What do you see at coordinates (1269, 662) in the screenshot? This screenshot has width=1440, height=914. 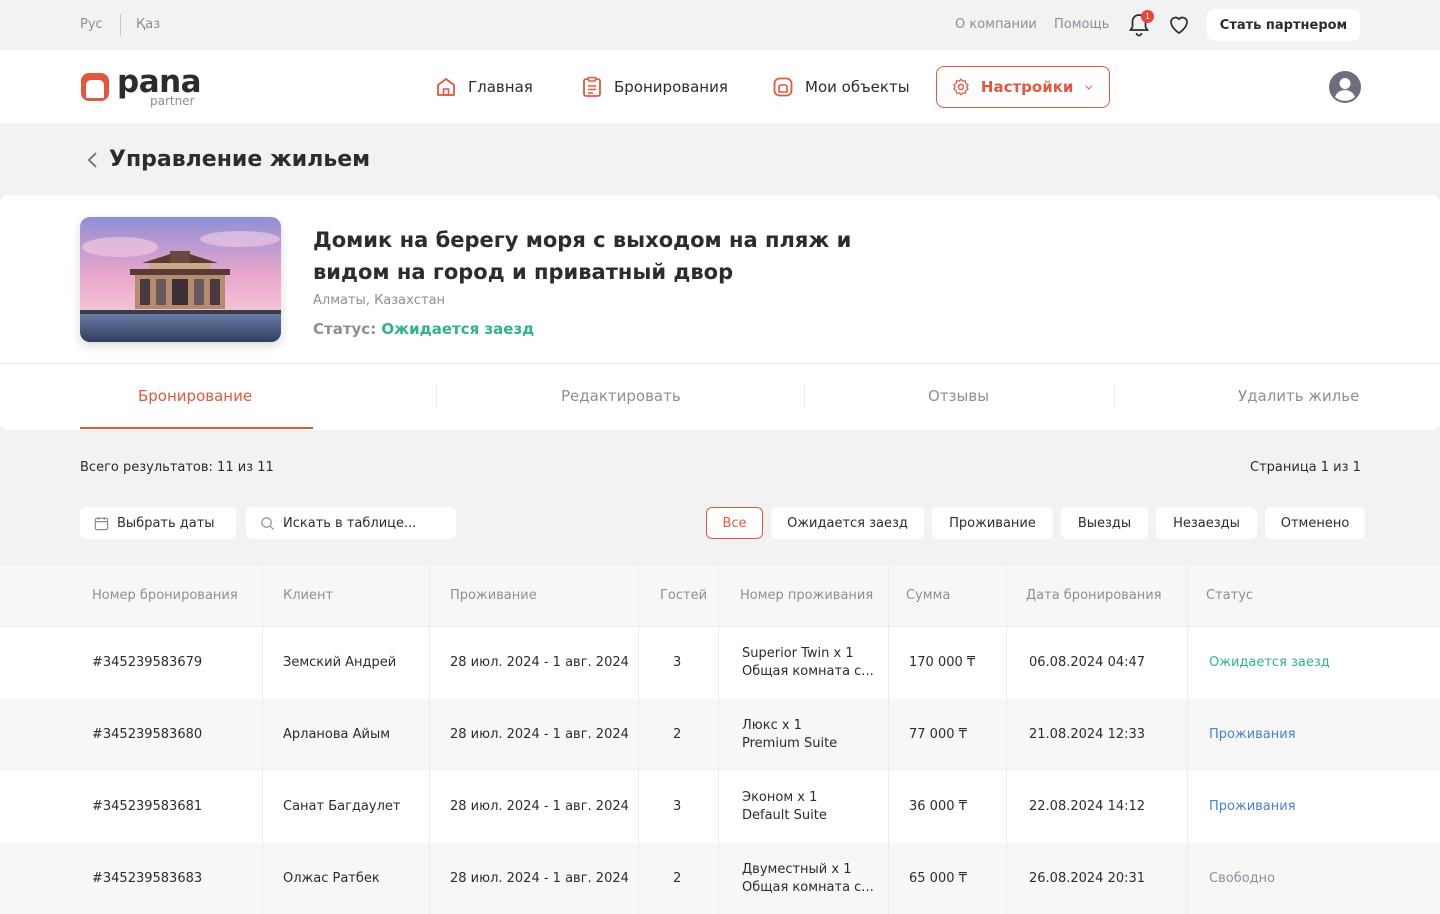 I see `status-badge: Ожидается заезд` at bounding box center [1269, 662].